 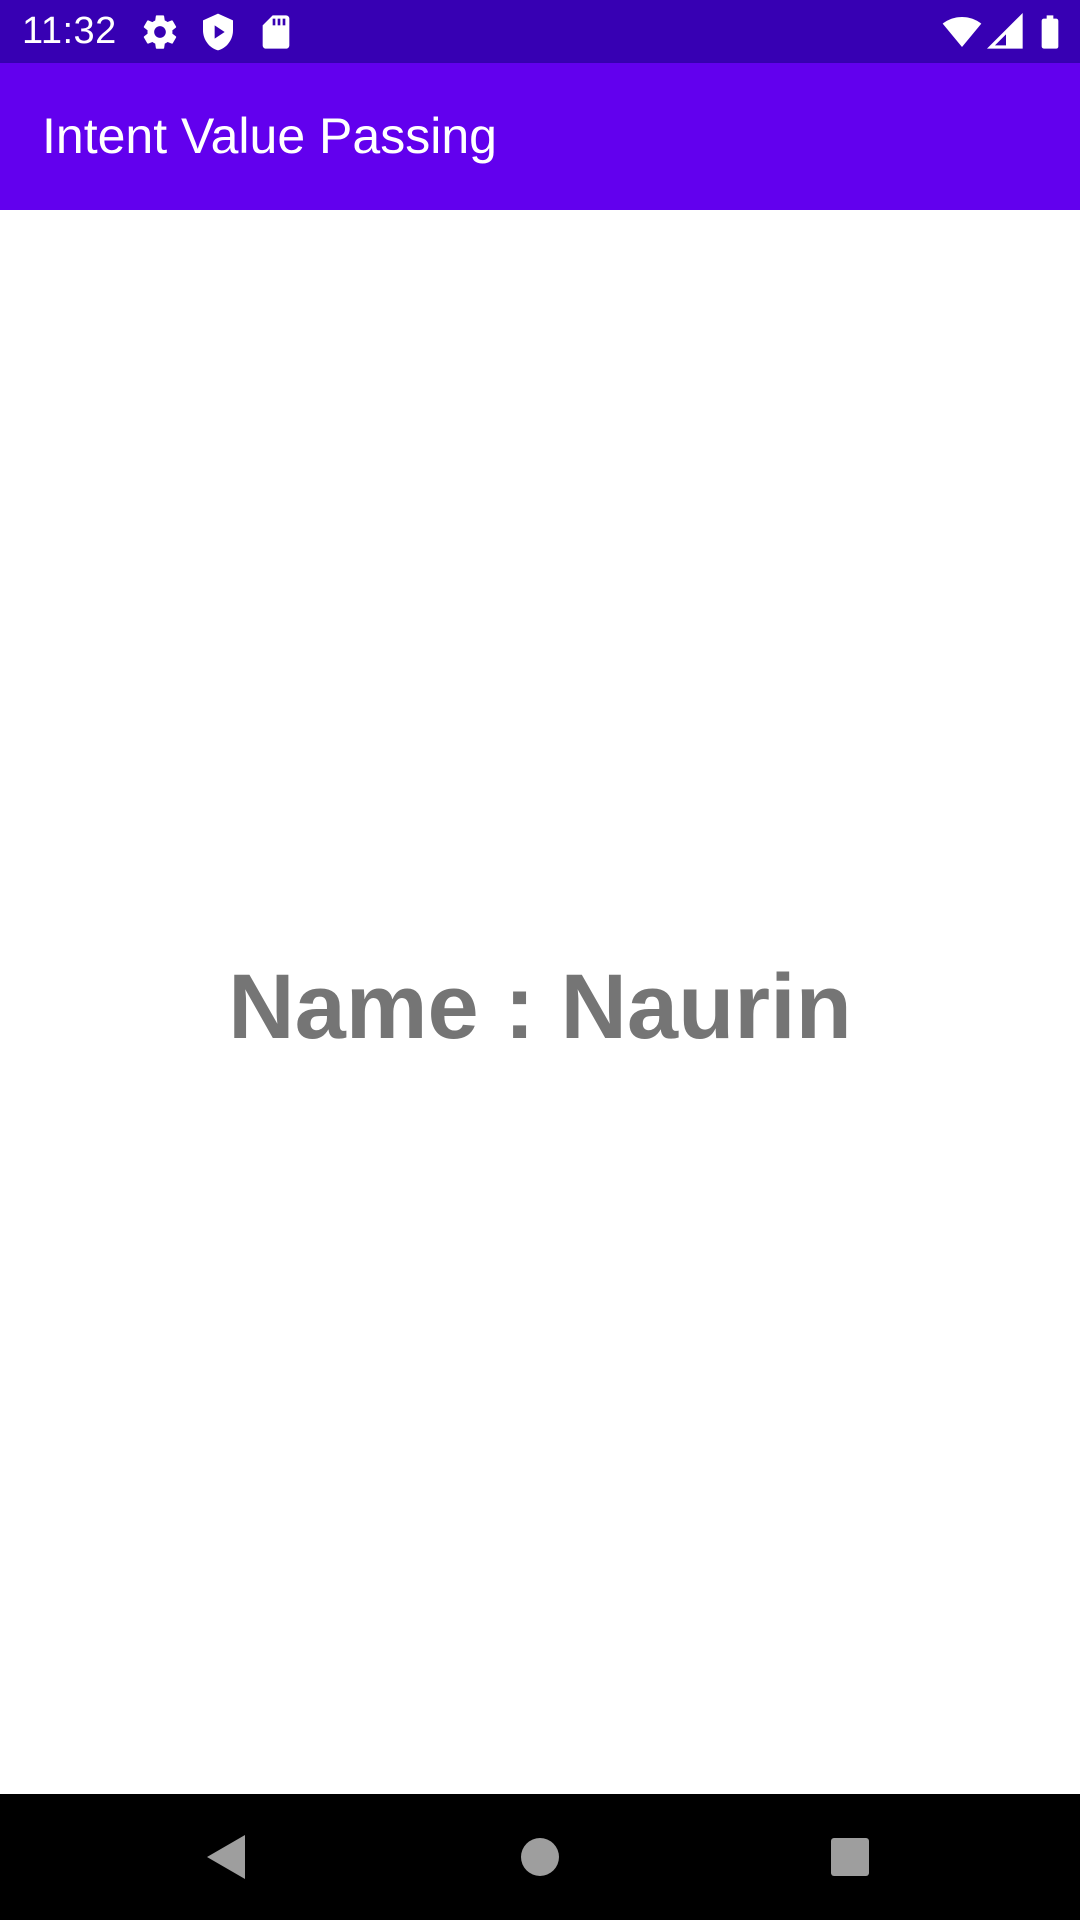 What do you see at coordinates (540, 31) in the screenshot?
I see `status-bar: 11:32` at bounding box center [540, 31].